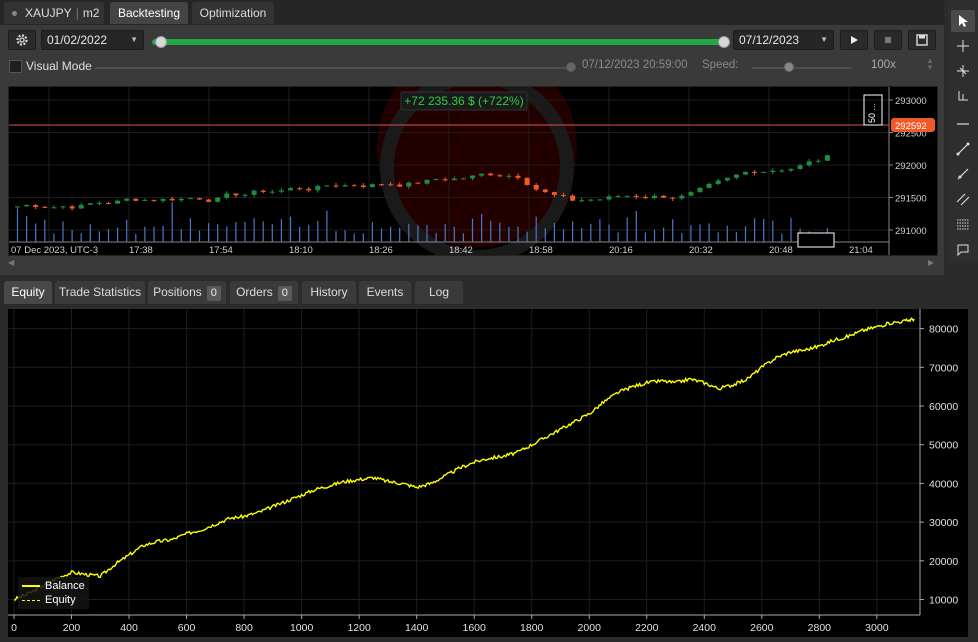  What do you see at coordinates (15, 66) in the screenshot?
I see `visual-mode-checkbox` at bounding box center [15, 66].